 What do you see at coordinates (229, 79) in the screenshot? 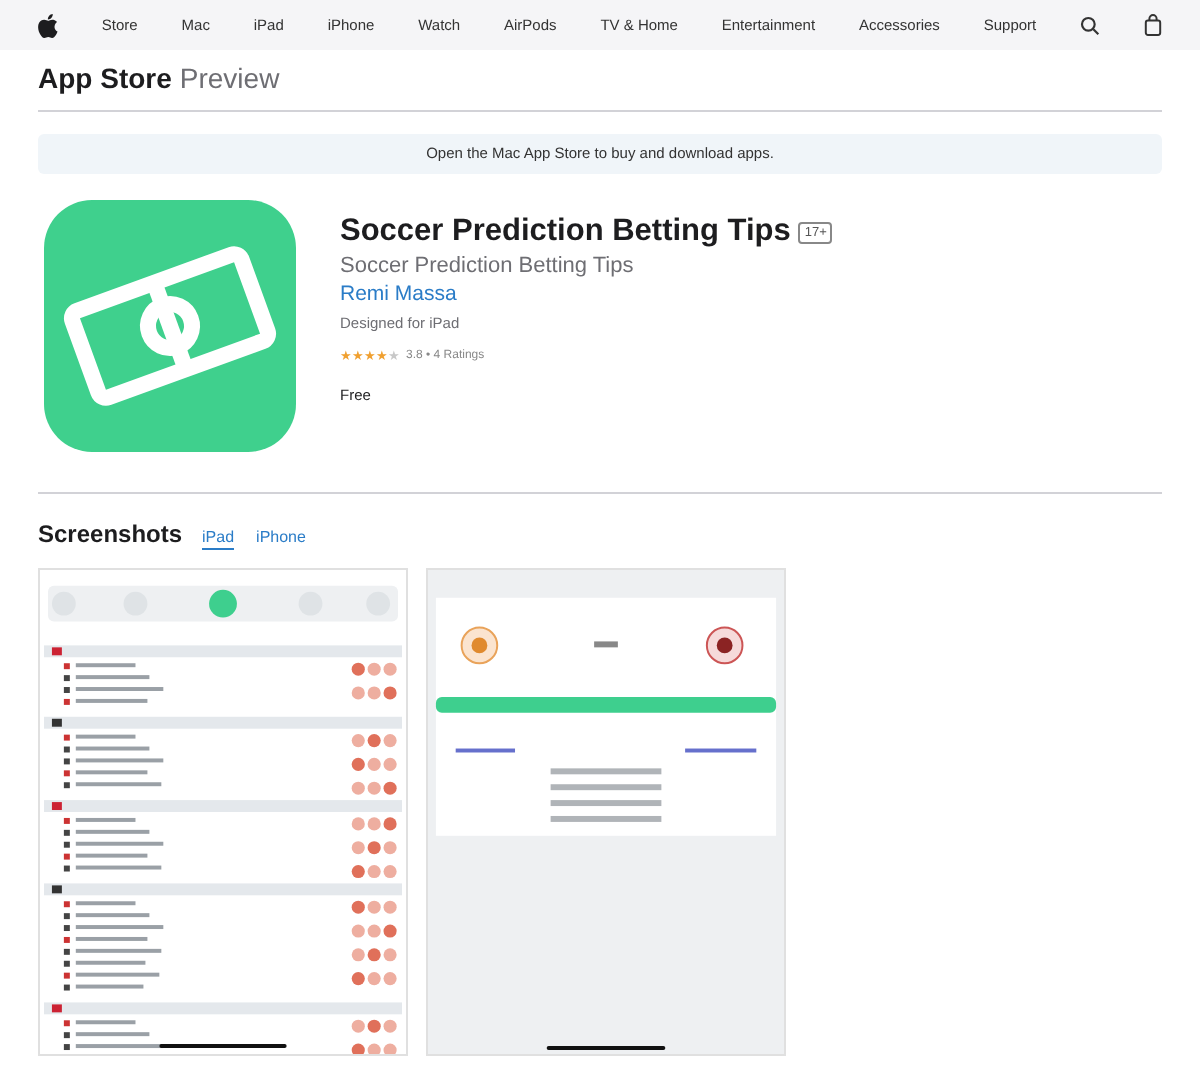
I see `store-subtitle: Preview` at bounding box center [229, 79].